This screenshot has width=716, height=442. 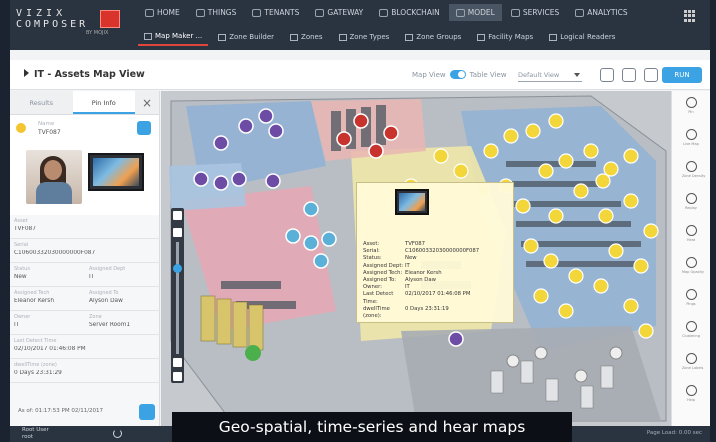 What do you see at coordinates (149, 12) in the screenshot?
I see `home-icon` at bounding box center [149, 12].